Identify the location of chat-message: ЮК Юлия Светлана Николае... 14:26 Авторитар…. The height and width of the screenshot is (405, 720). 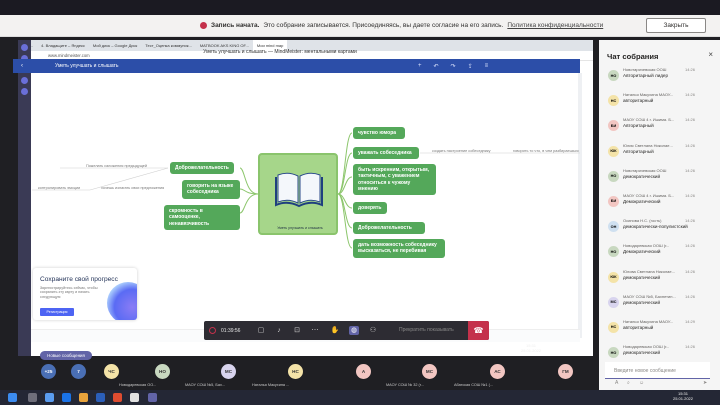
(659, 153).